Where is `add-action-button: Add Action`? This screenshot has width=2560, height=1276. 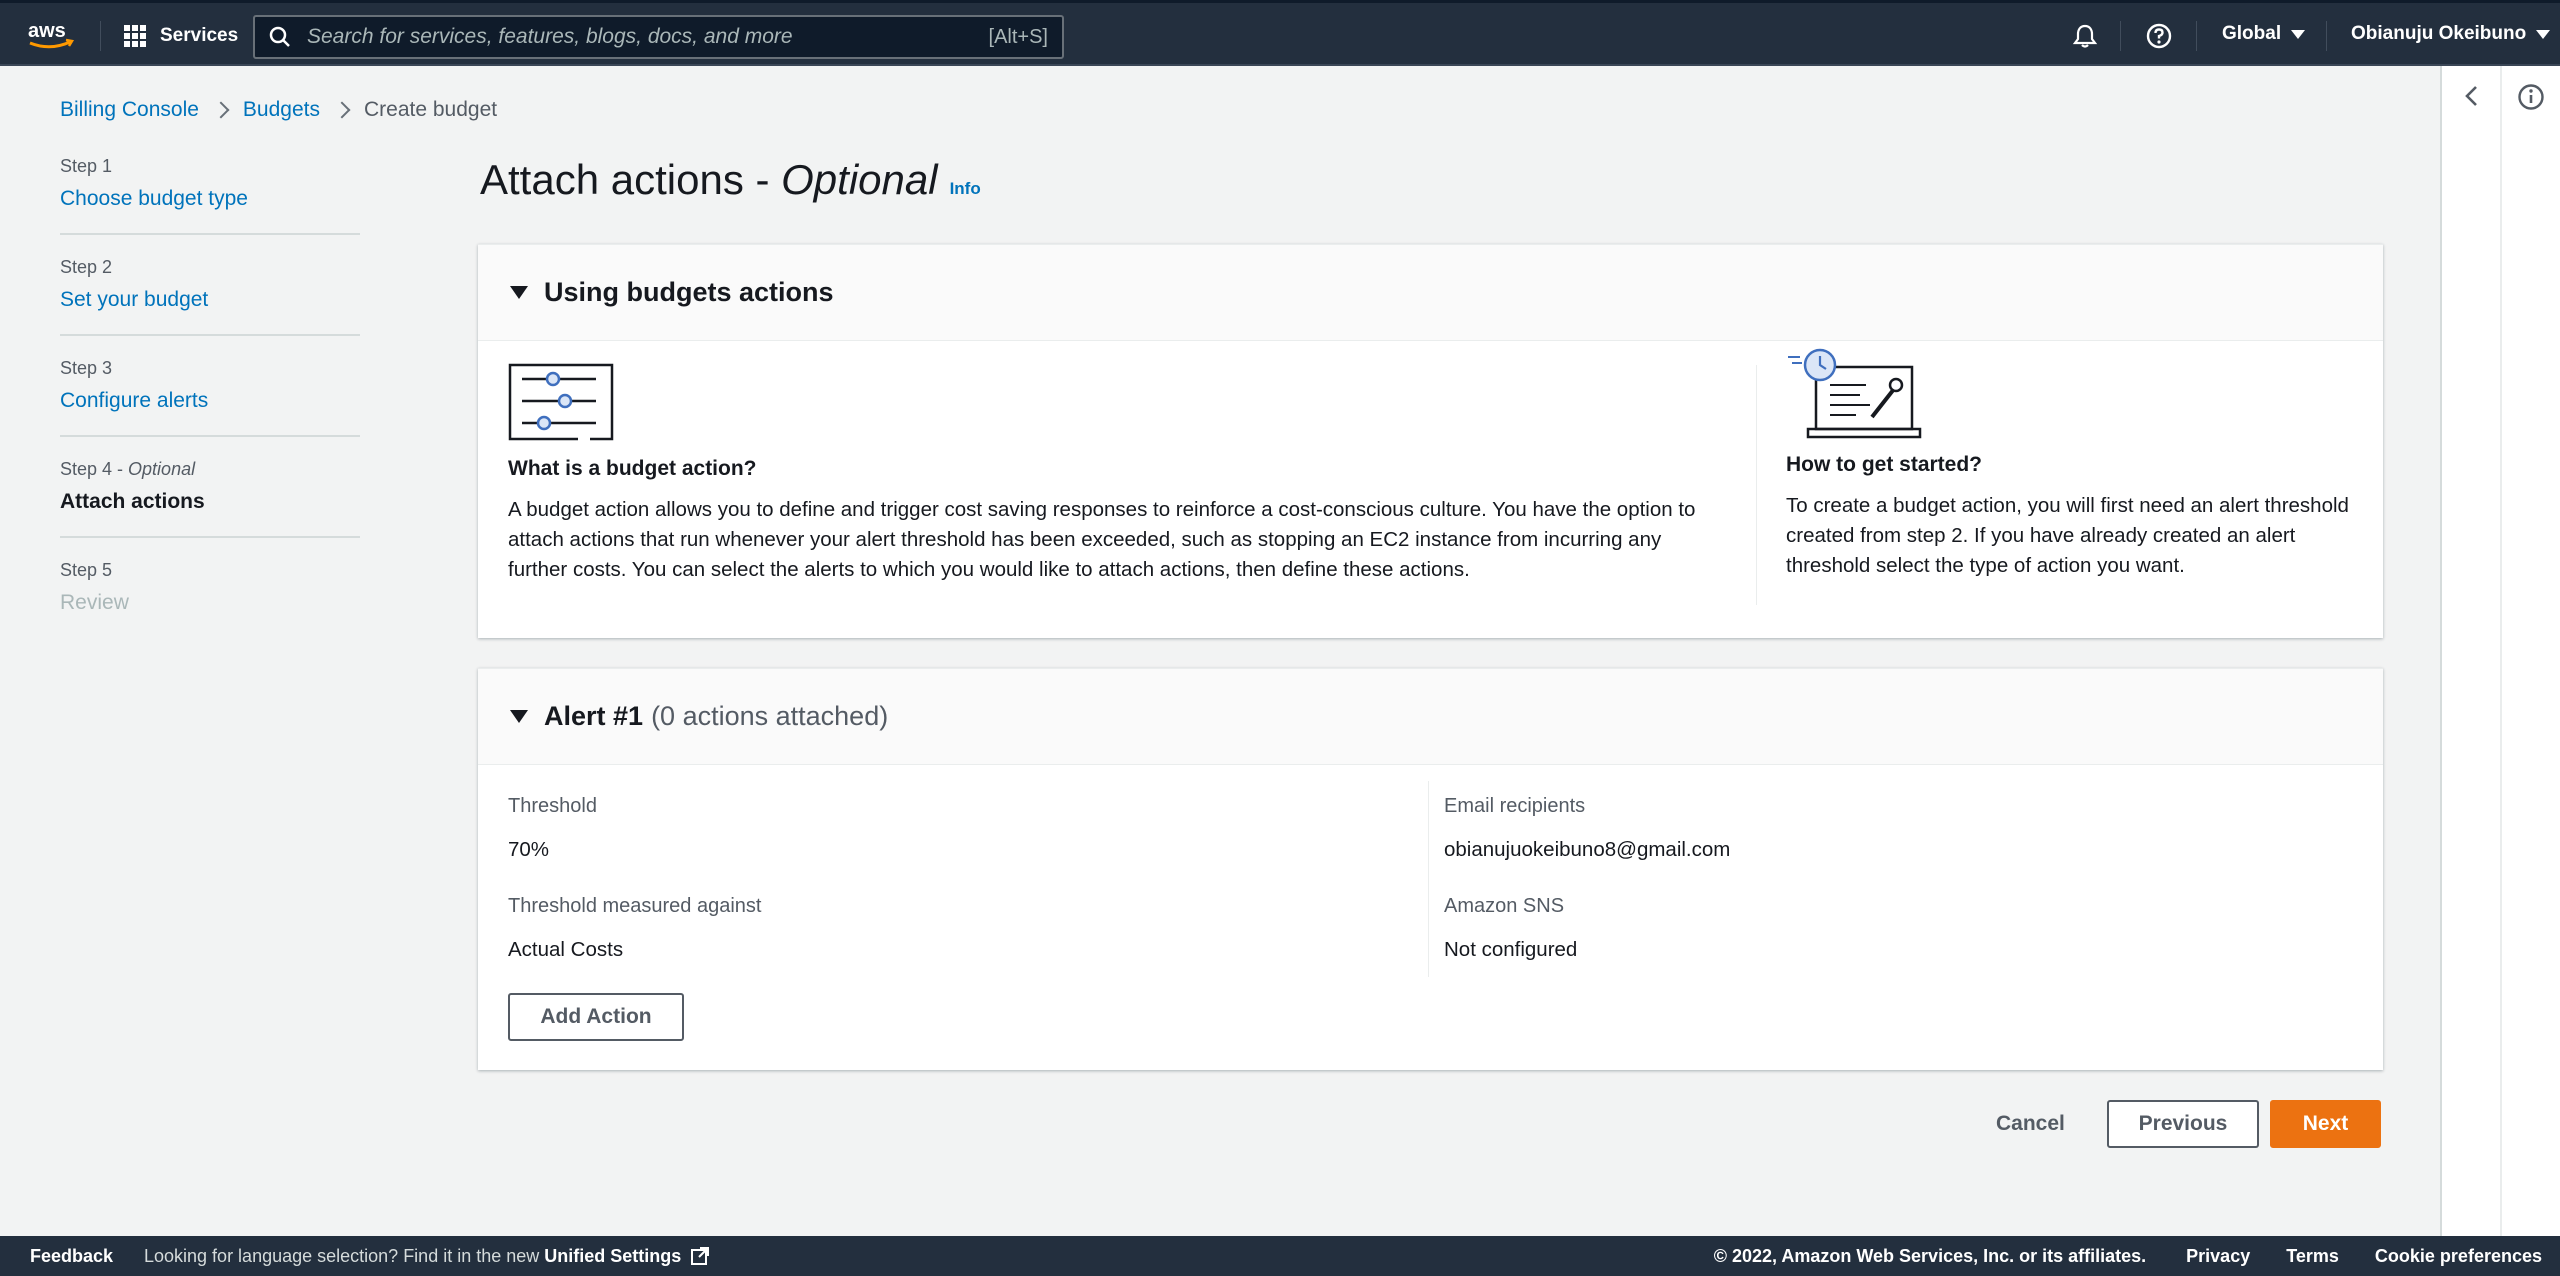 add-action-button: Add Action is located at coordinates (596, 1017).